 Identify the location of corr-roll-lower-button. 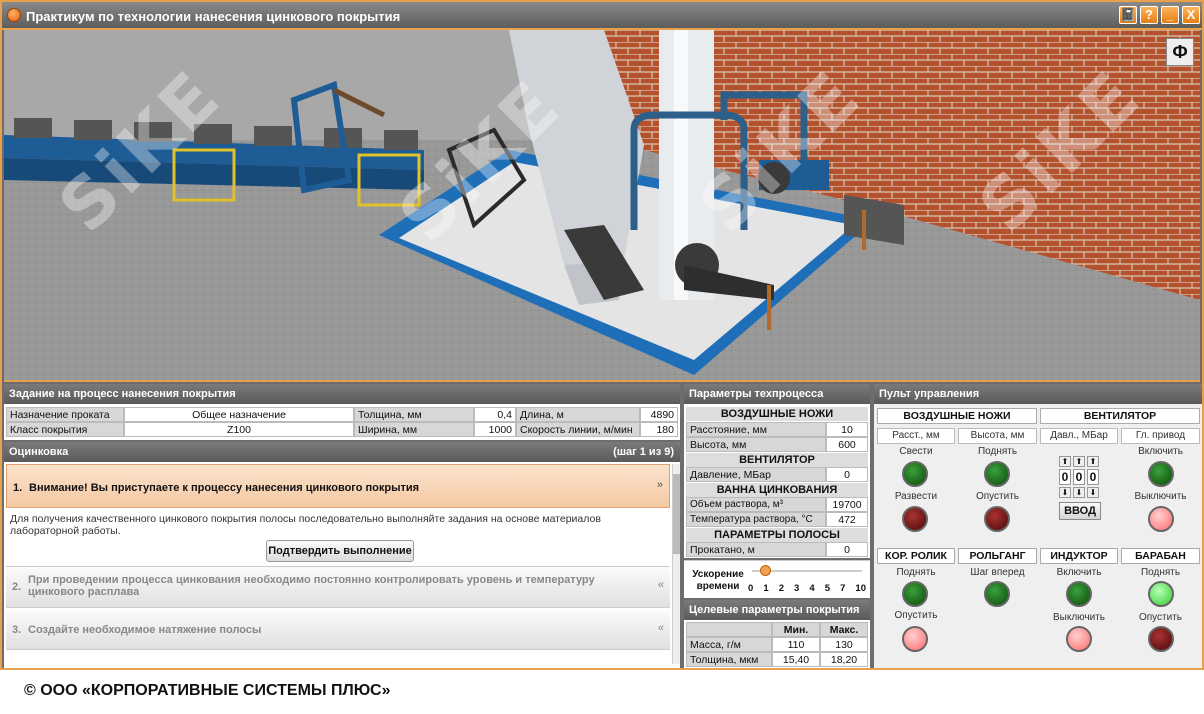
(915, 639).